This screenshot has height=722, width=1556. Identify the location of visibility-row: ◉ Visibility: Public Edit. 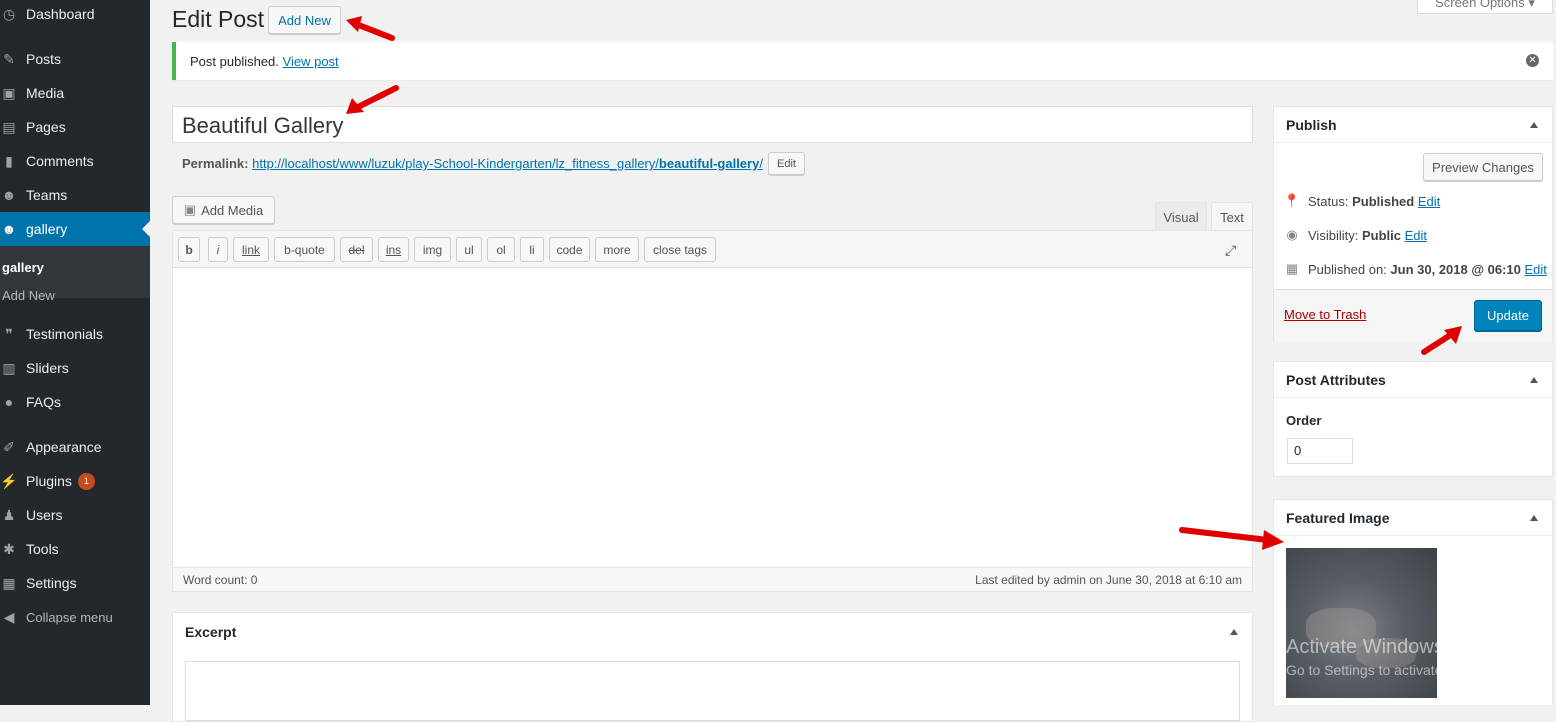
(1354, 235).